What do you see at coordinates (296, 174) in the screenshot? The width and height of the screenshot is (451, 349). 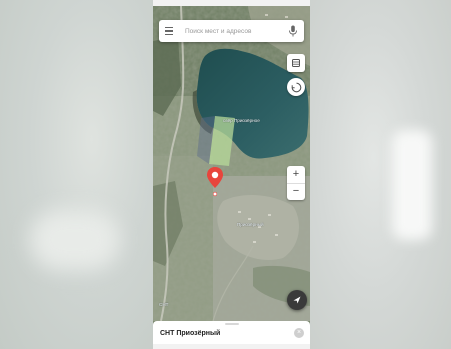 I see `zoom-in-button: +` at bounding box center [296, 174].